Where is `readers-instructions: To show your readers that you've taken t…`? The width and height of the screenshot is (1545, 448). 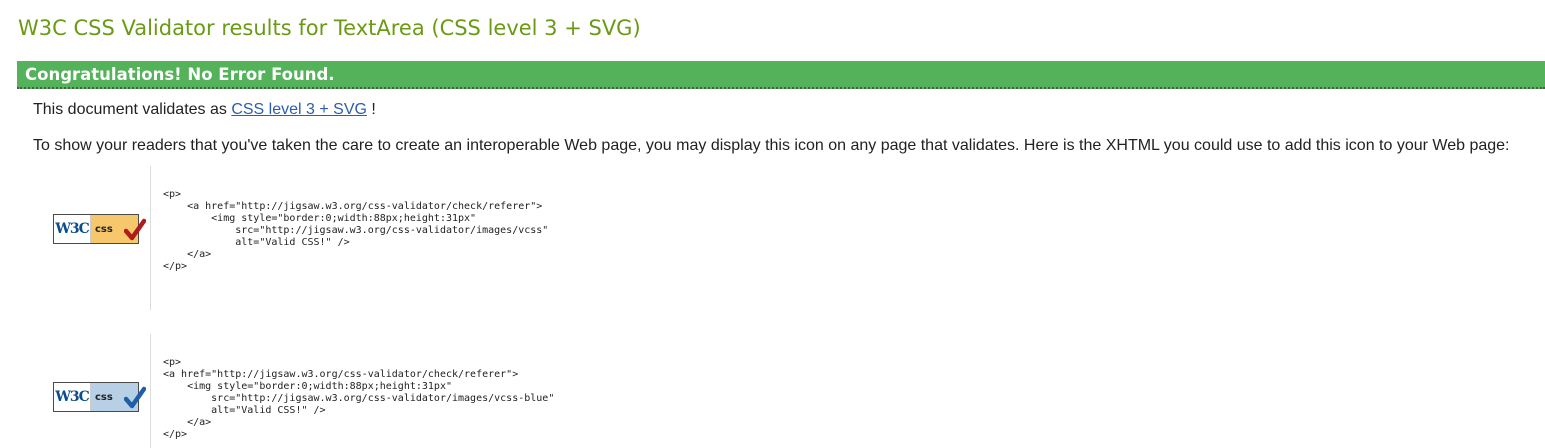 readers-instructions: To show your readers that you've taken t… is located at coordinates (771, 145).